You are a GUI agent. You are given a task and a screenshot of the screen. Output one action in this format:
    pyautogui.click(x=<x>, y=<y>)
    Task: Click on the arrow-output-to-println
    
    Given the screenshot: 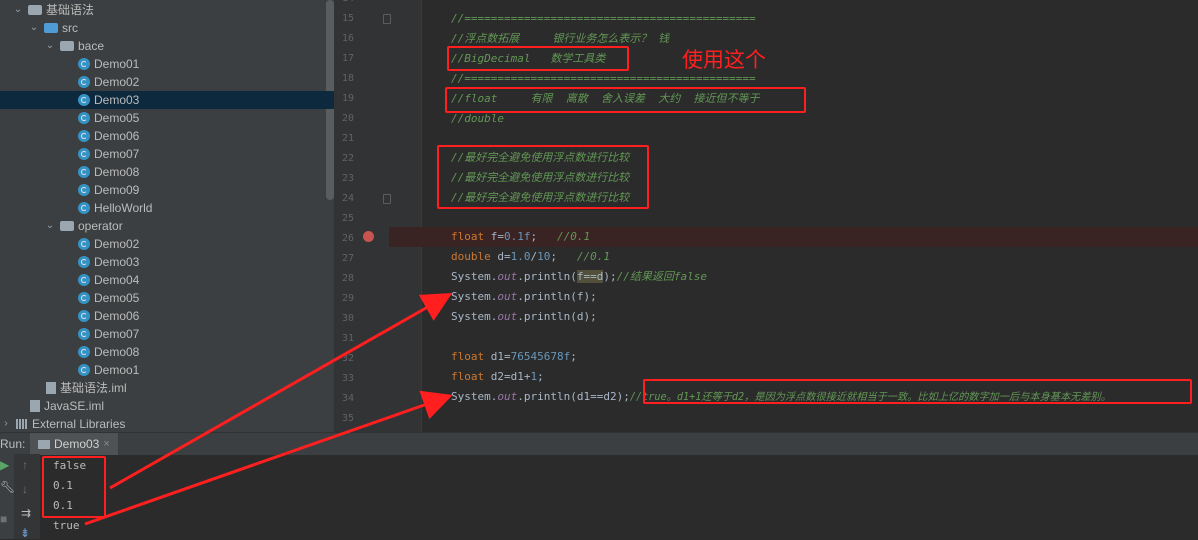 What is the action you would take?
    pyautogui.click(x=281, y=391)
    